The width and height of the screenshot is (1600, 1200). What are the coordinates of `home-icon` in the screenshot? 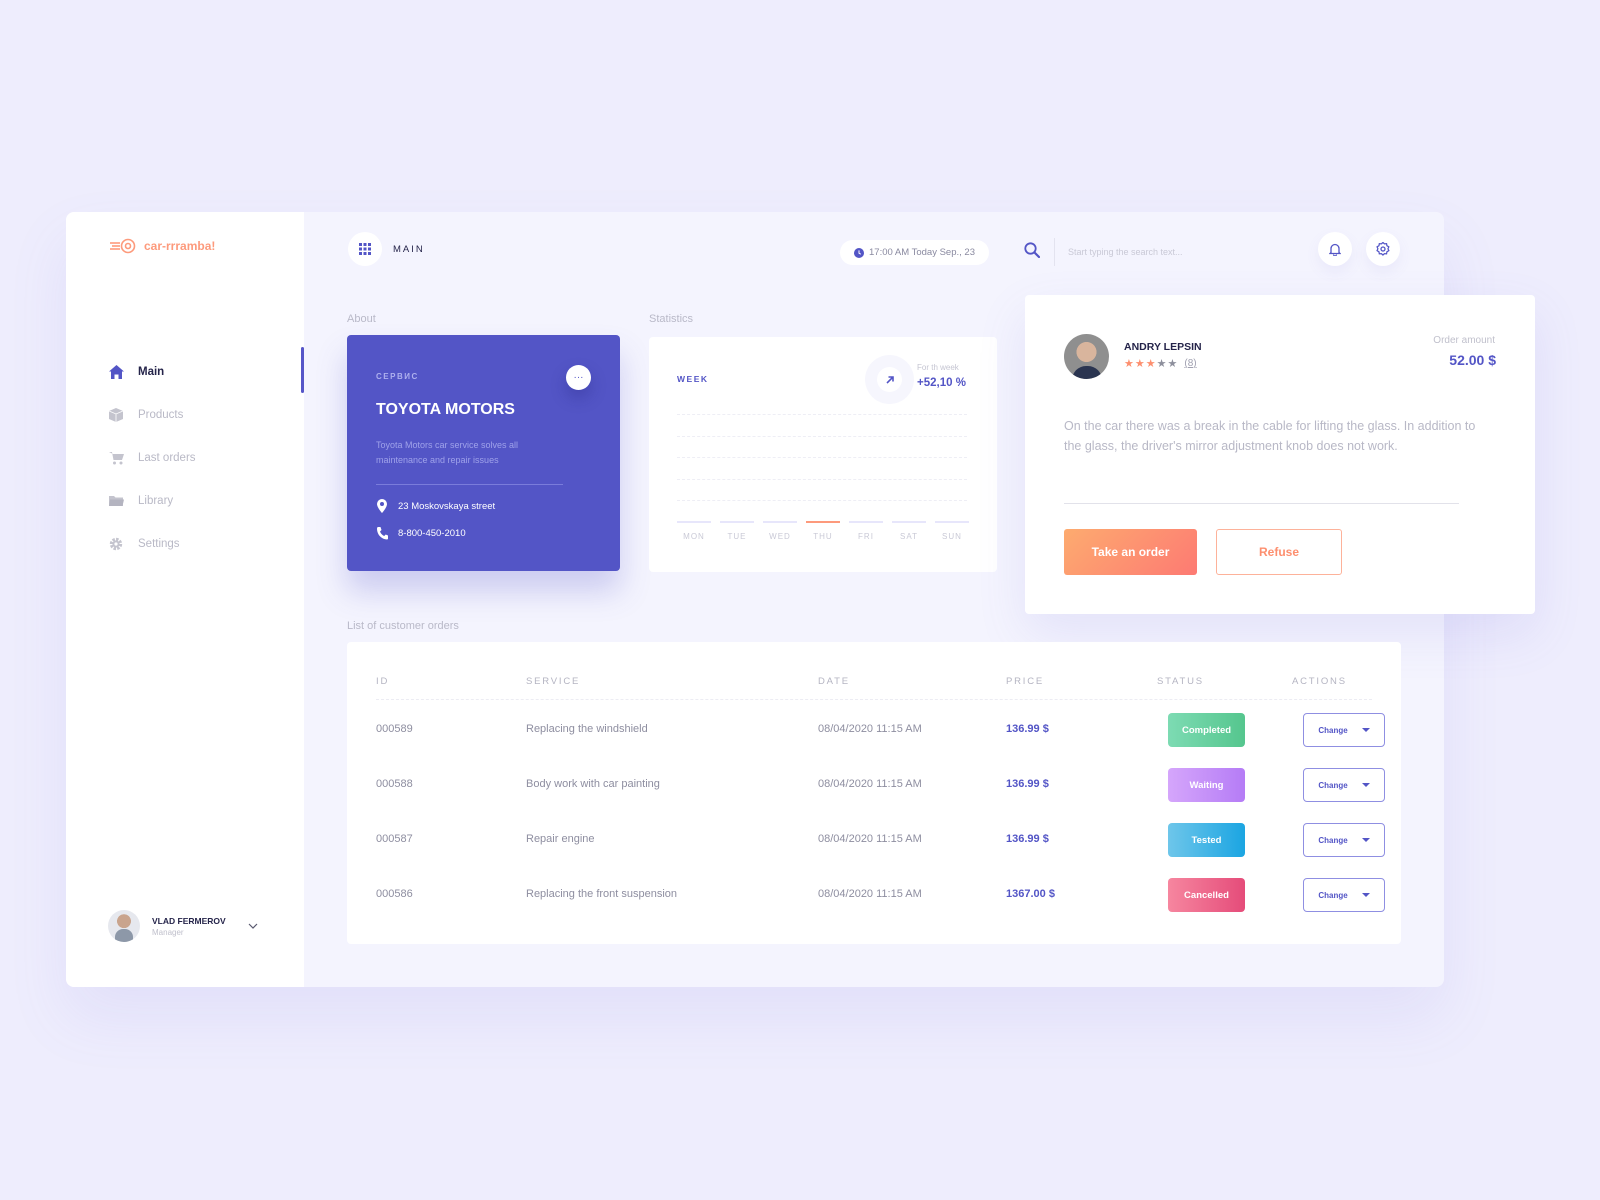 It's located at (116, 372).